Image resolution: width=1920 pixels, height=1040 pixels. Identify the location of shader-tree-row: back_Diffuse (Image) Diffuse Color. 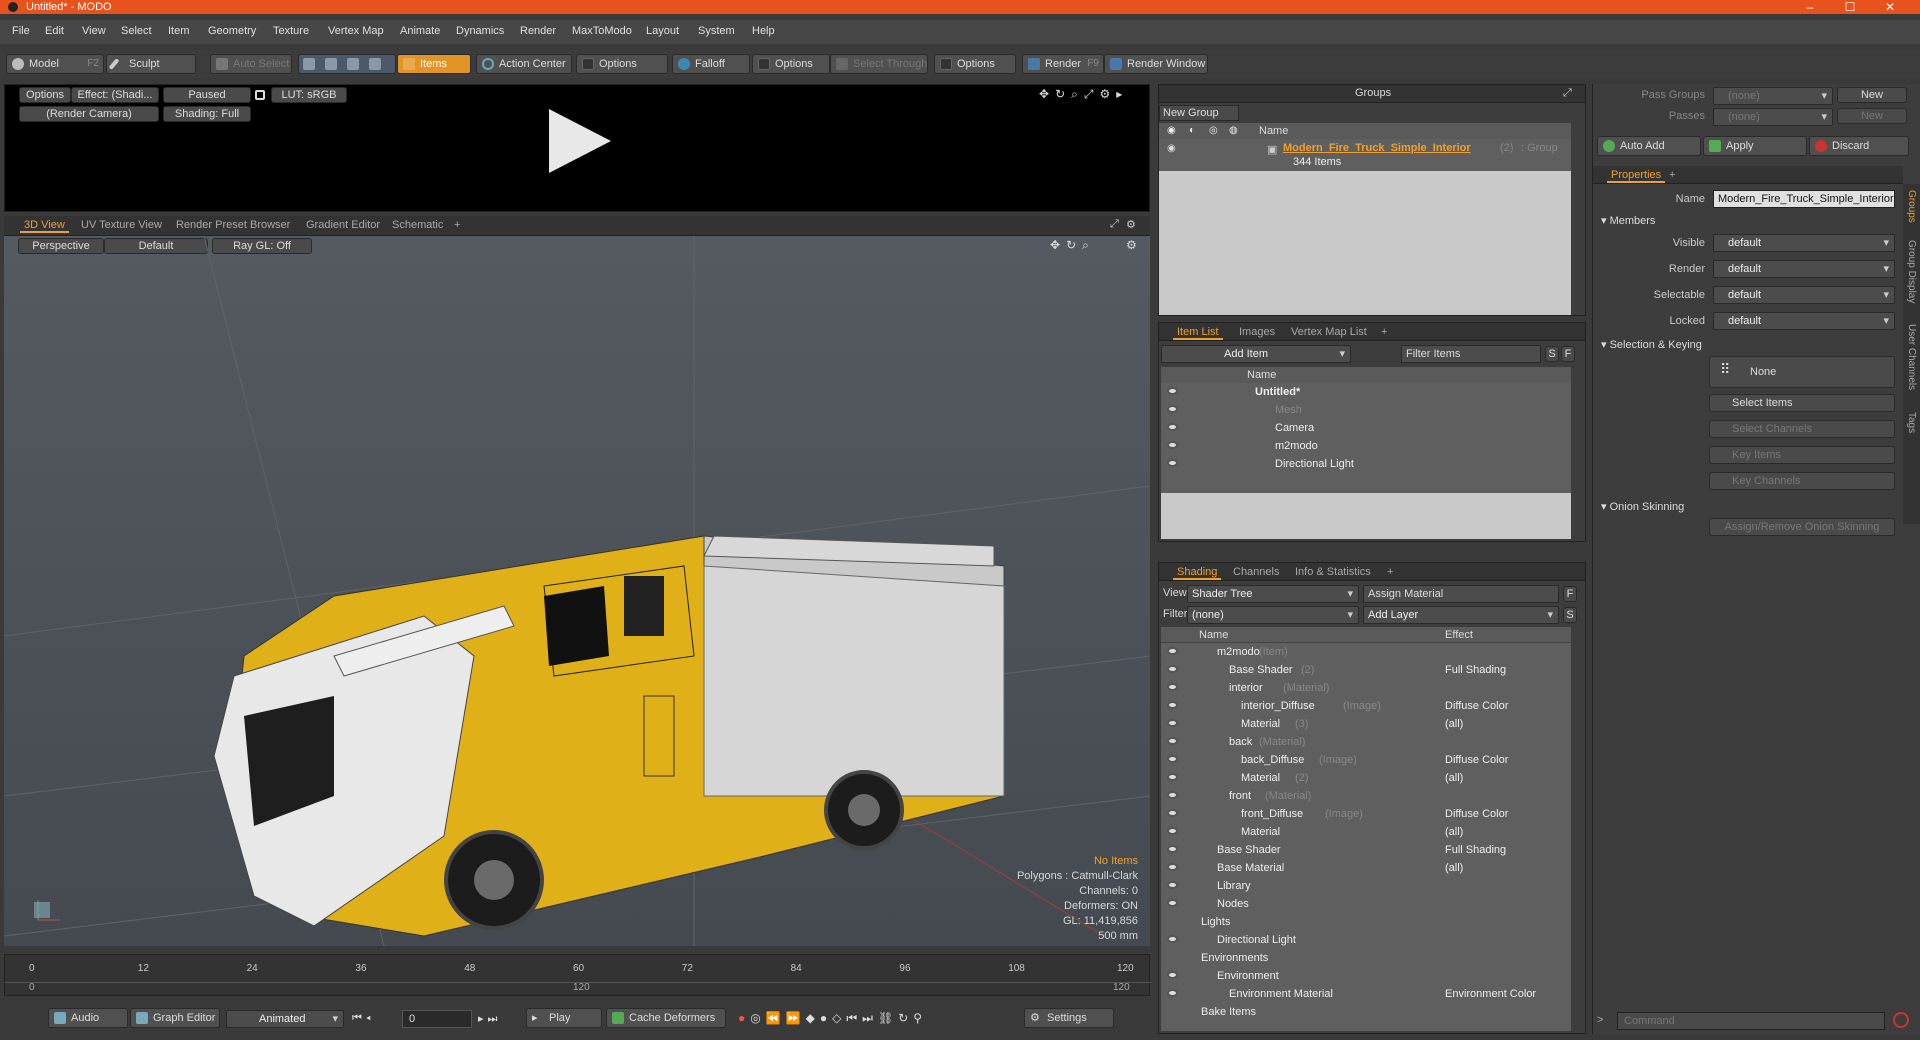
(1366, 760).